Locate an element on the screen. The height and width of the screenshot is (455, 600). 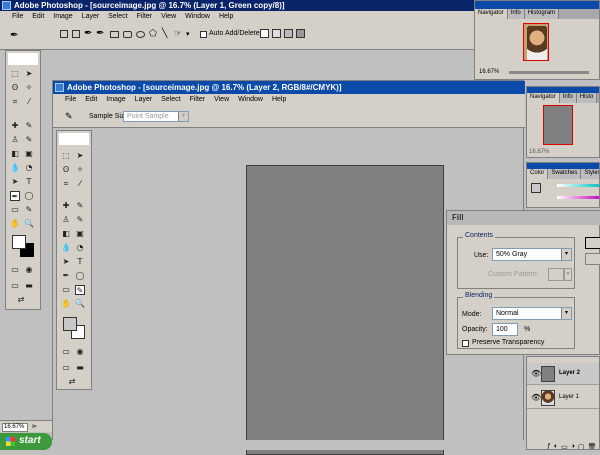
tab-color: Color is located at coordinates (538, 174).